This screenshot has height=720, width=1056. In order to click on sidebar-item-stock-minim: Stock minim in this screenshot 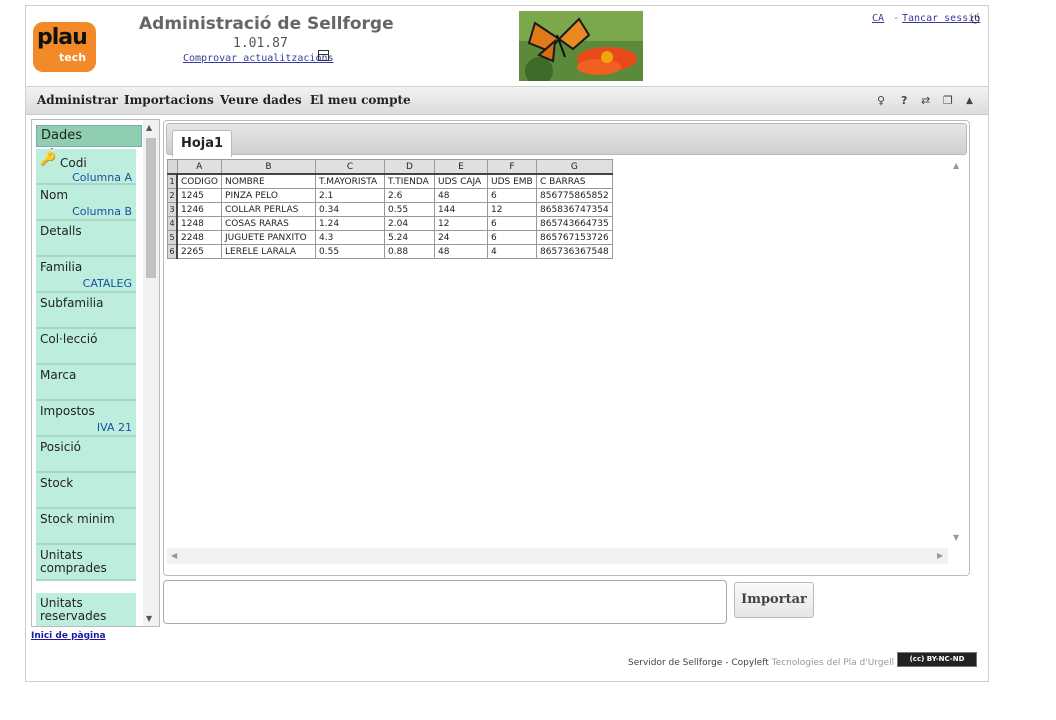, I will do `click(86, 527)`.